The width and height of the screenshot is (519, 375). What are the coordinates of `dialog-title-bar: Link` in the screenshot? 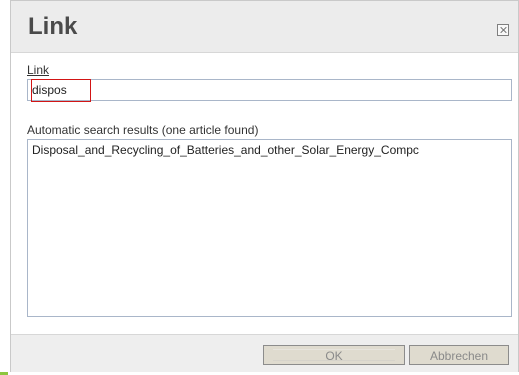 It's located at (264, 27).